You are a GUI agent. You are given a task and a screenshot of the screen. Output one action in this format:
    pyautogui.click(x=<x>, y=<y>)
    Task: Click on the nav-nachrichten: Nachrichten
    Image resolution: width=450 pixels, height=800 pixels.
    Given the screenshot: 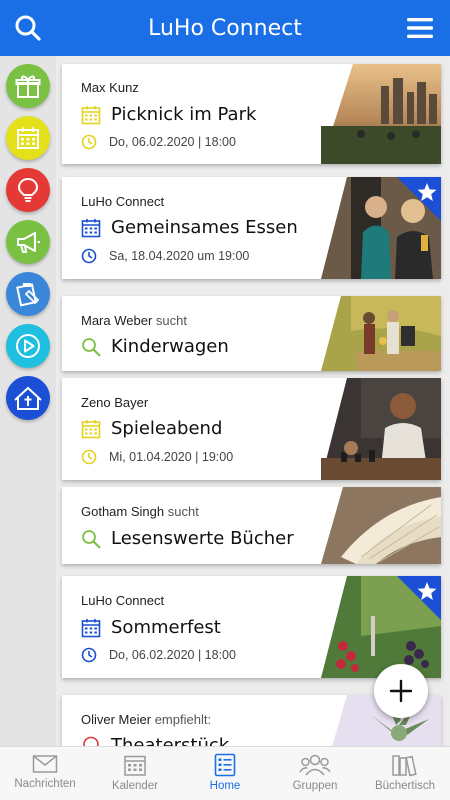 What is the action you would take?
    pyautogui.click(x=45, y=773)
    